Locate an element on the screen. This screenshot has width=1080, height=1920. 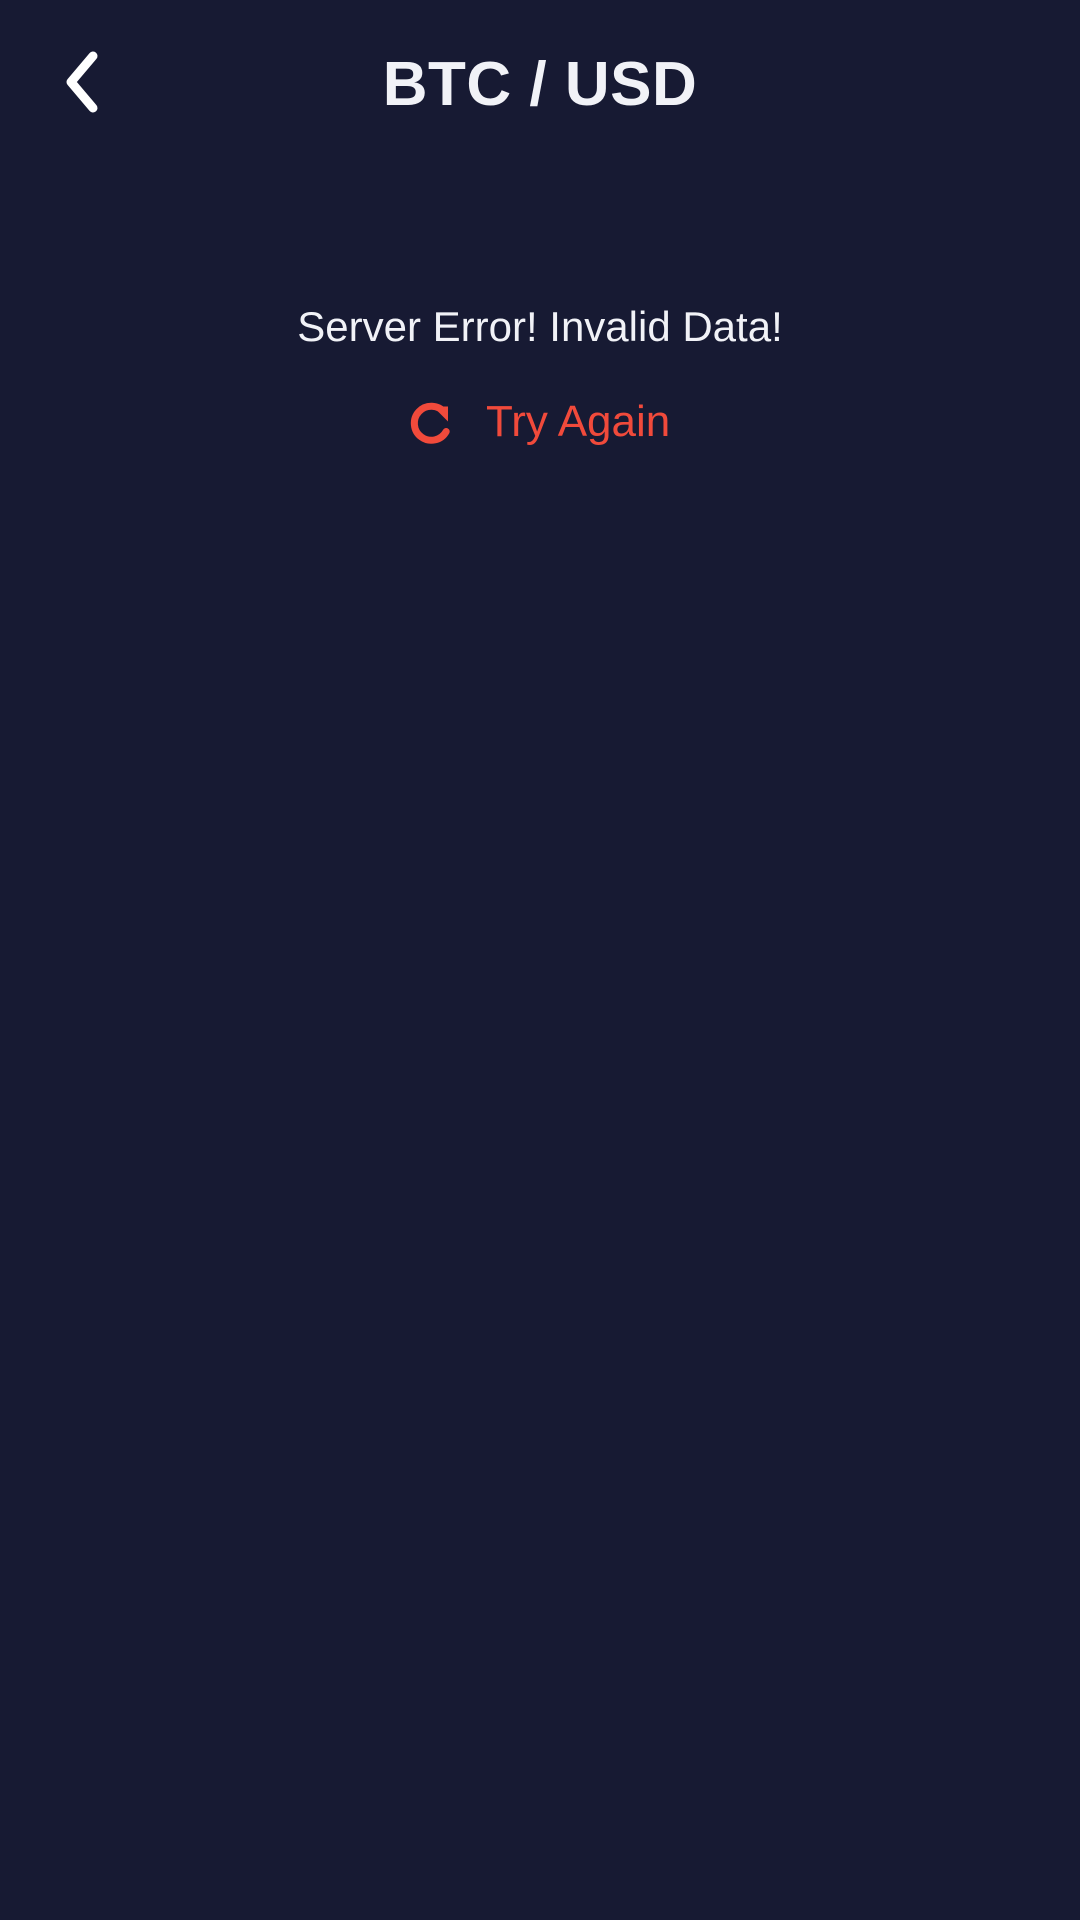
error-message: Server Error! Invalid Data! is located at coordinates (540, 326).